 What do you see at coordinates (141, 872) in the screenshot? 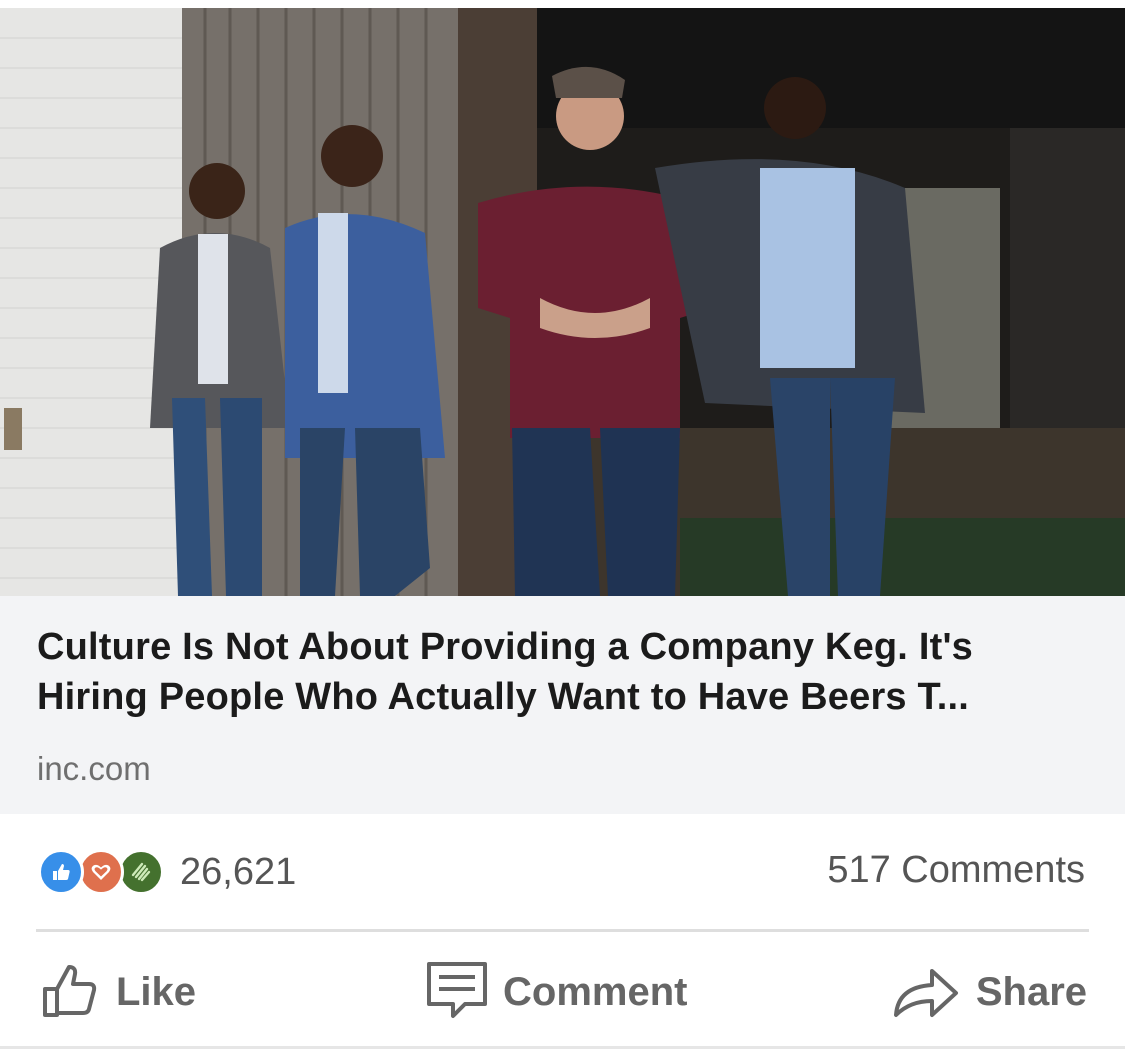
I see `clapping-hands-icon` at bounding box center [141, 872].